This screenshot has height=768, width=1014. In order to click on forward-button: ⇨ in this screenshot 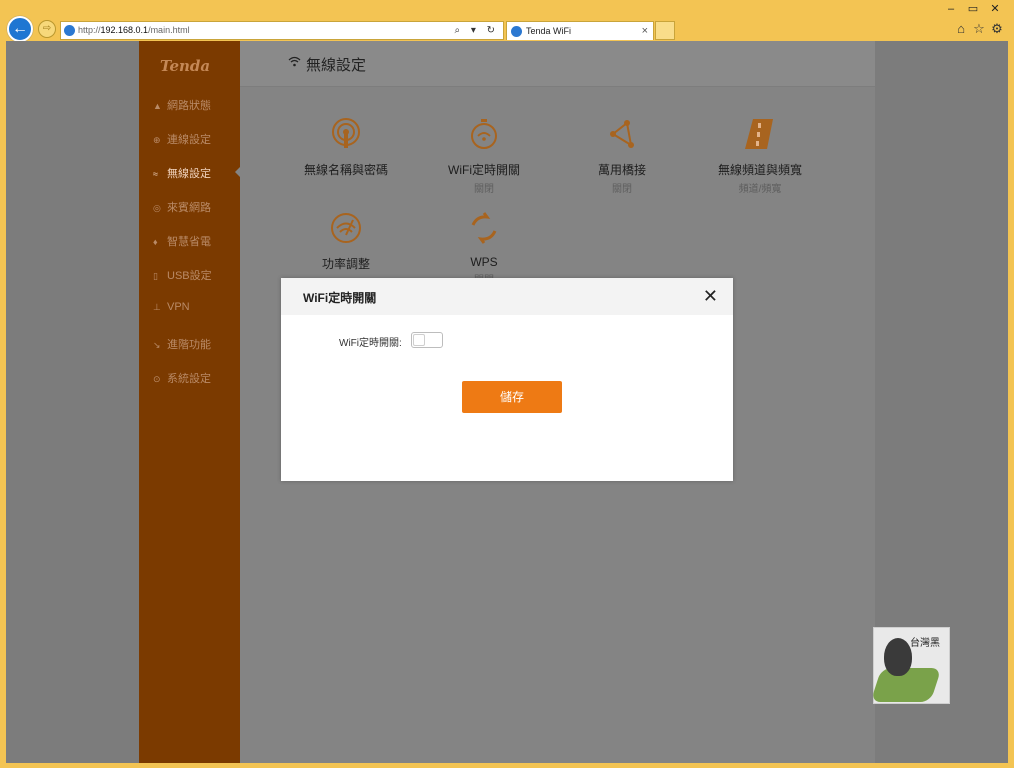, I will do `click(47, 29)`.